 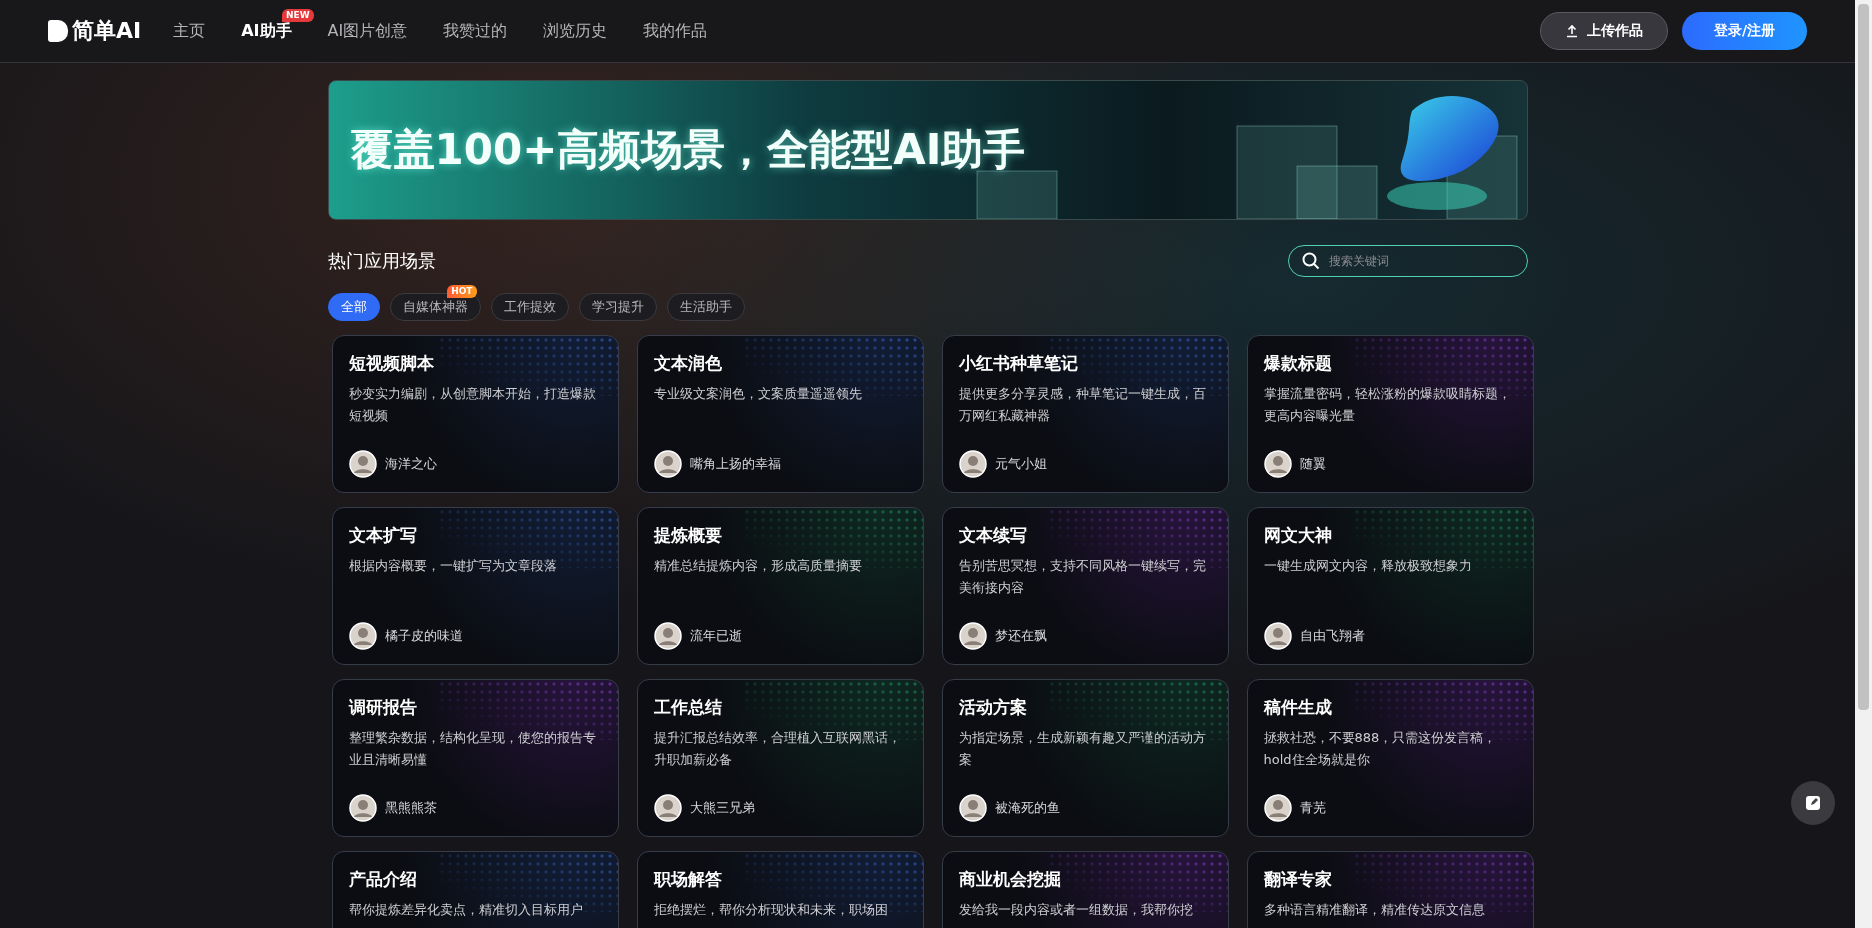 What do you see at coordinates (1298, 879) in the screenshot?
I see `card-title: 翻译专家` at bounding box center [1298, 879].